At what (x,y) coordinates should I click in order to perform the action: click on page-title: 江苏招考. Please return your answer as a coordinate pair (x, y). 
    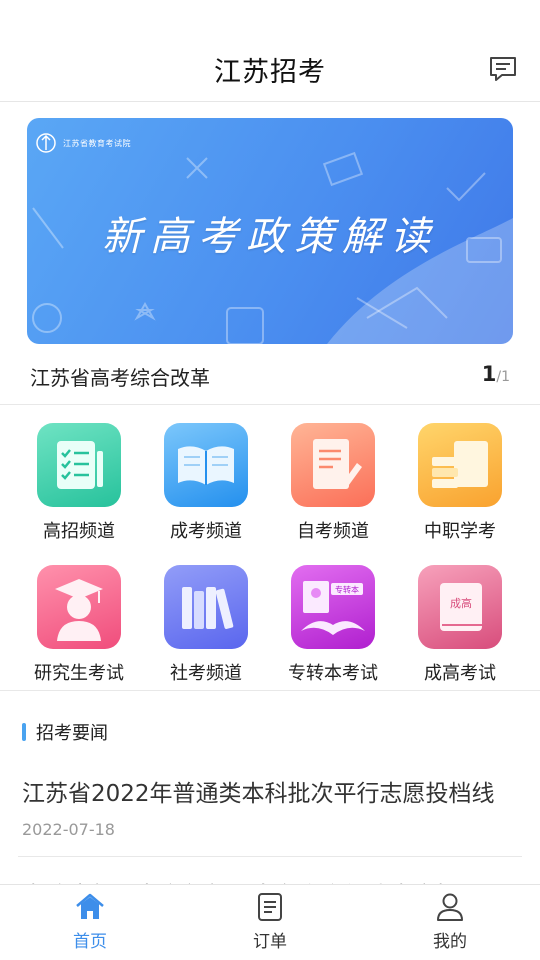
    Looking at the image, I should click on (270, 72).